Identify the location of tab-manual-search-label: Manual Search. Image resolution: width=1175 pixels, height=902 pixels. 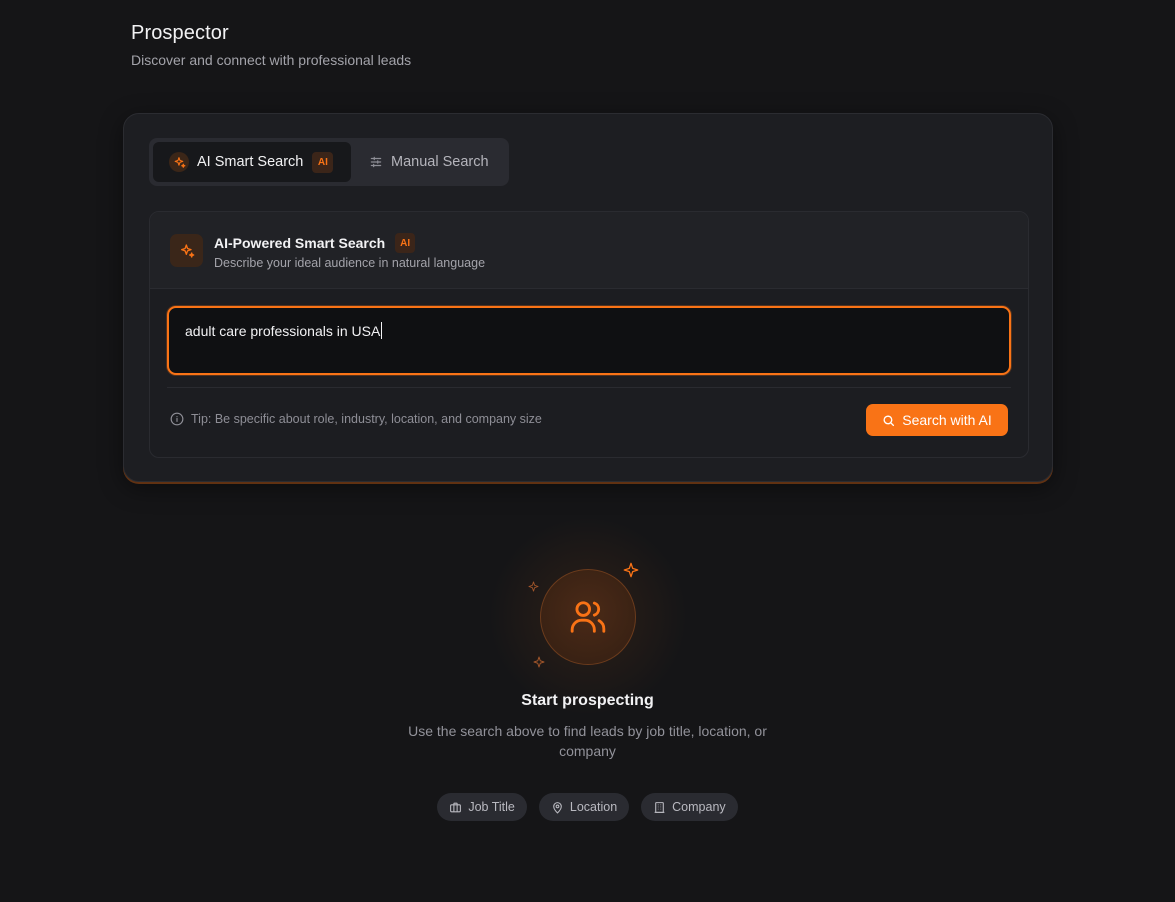
(440, 162).